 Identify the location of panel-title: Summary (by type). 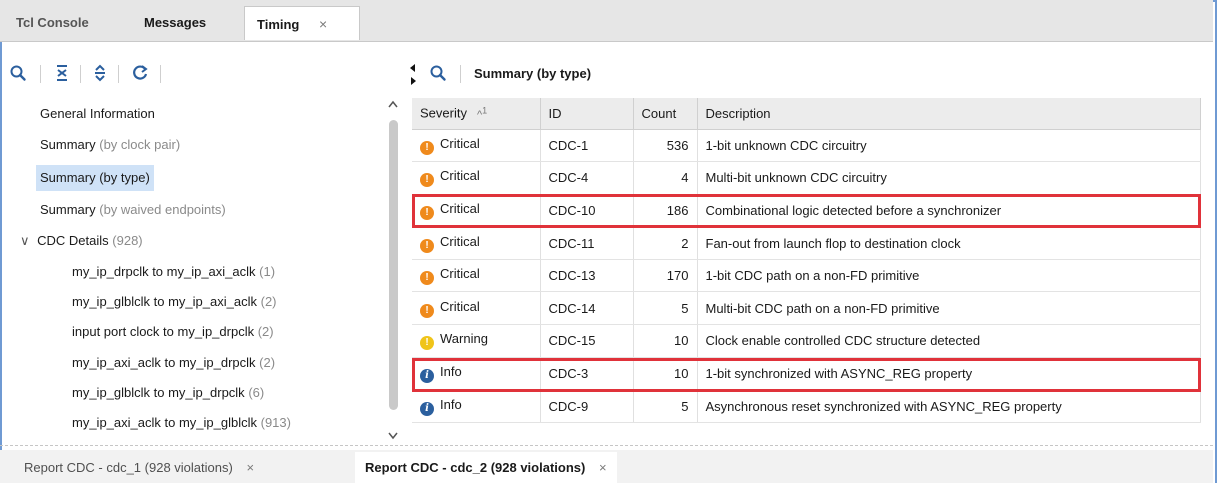
(533, 73).